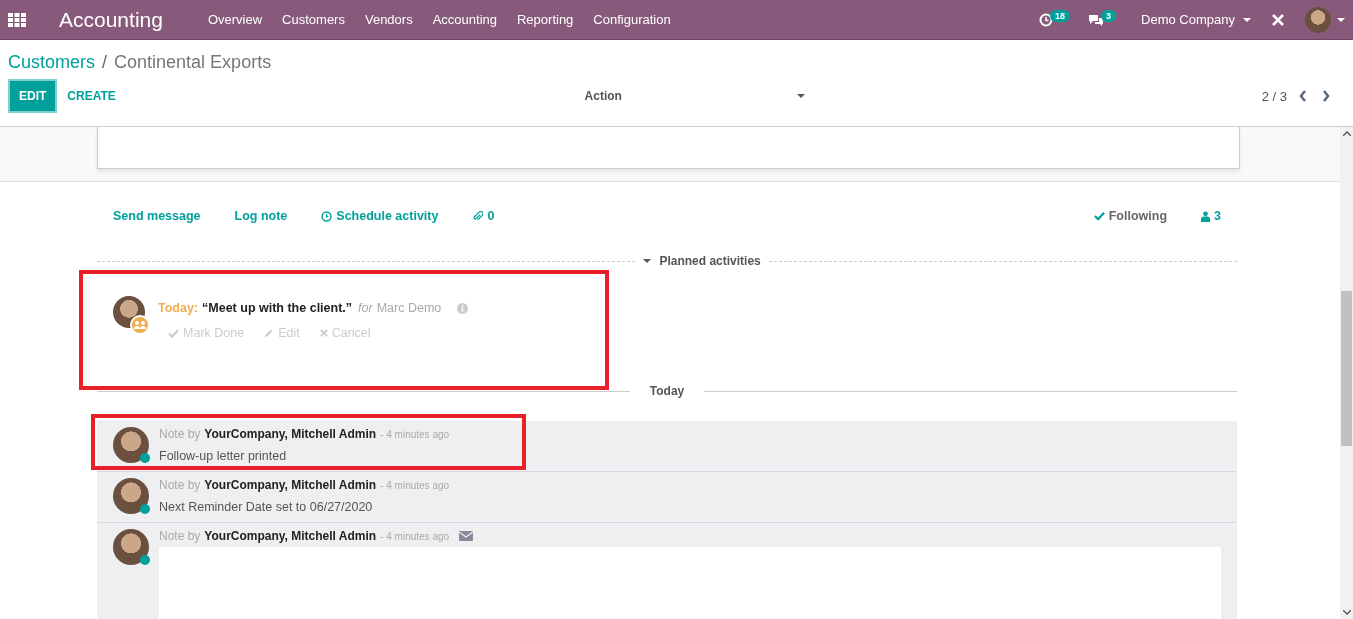 This screenshot has height=619, width=1353. I want to click on pencil-icon, so click(269, 333).